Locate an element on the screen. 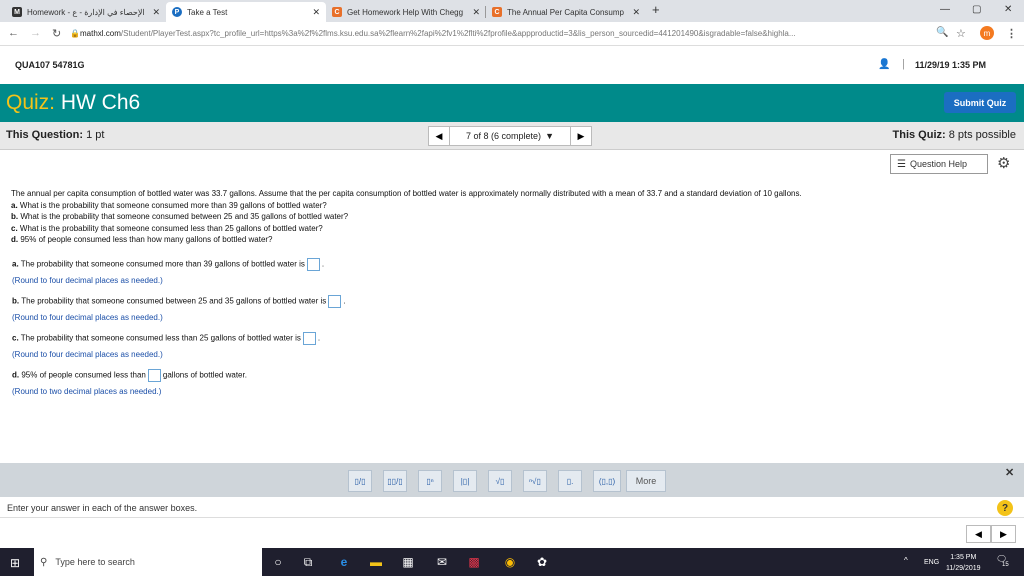 This screenshot has width=1024, height=576. this-question-points: This Question: 1 pt is located at coordinates (55, 135).